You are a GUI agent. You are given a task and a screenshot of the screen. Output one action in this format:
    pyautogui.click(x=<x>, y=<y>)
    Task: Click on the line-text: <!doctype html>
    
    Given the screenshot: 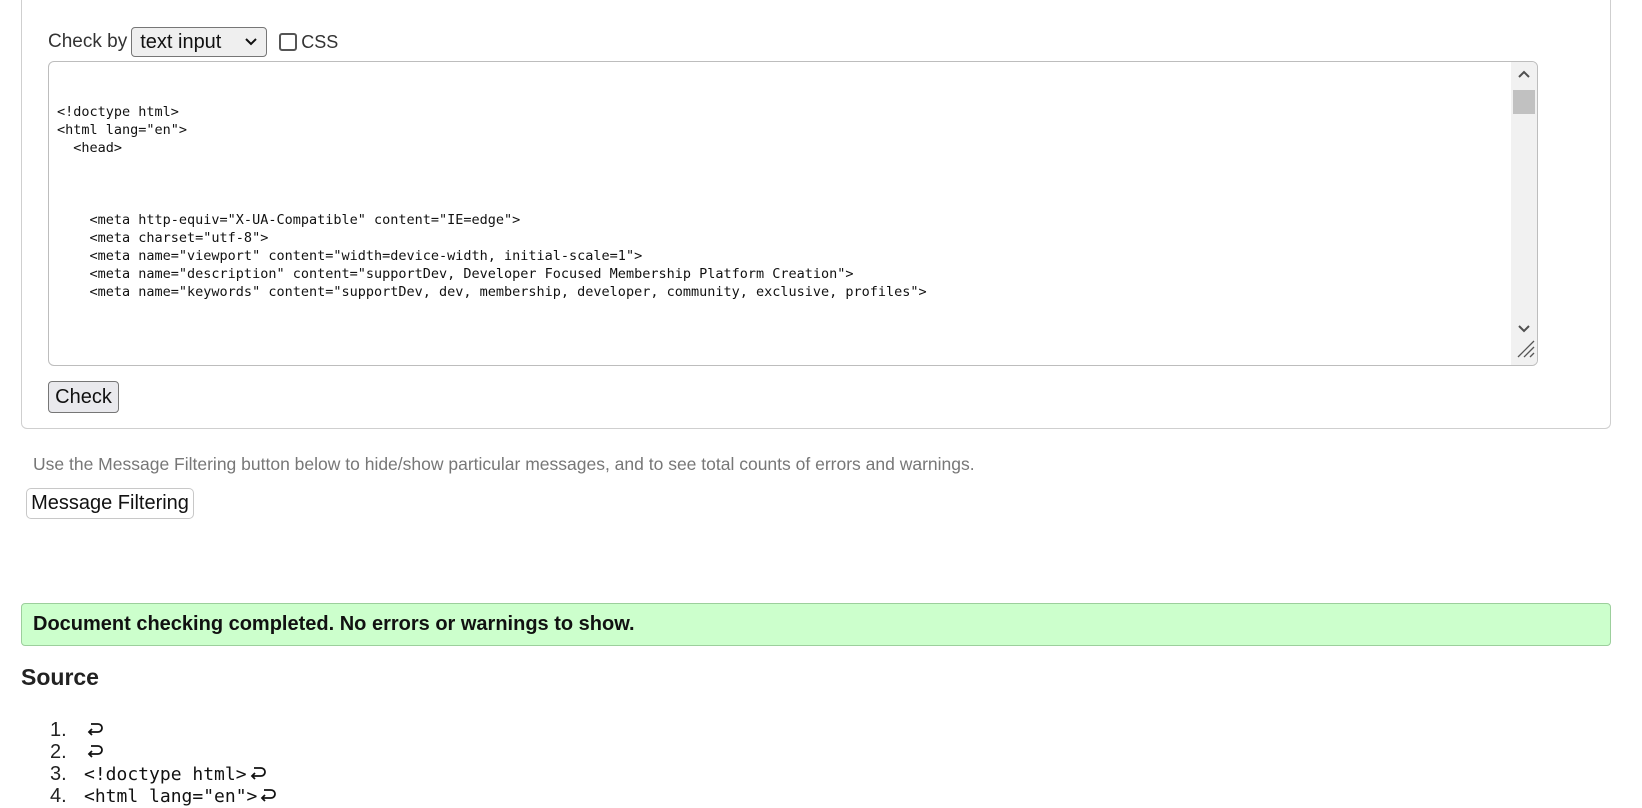 What is the action you would take?
    pyautogui.click(x=165, y=774)
    